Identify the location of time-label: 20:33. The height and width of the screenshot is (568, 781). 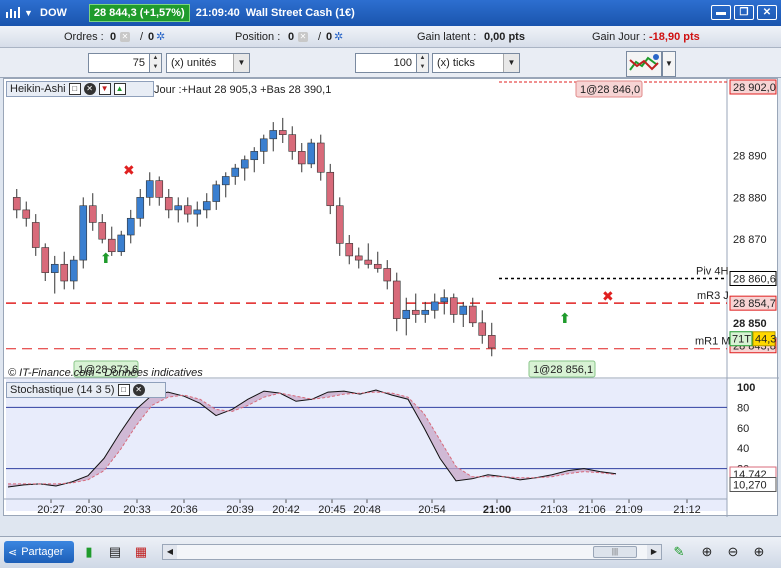
(137, 510).